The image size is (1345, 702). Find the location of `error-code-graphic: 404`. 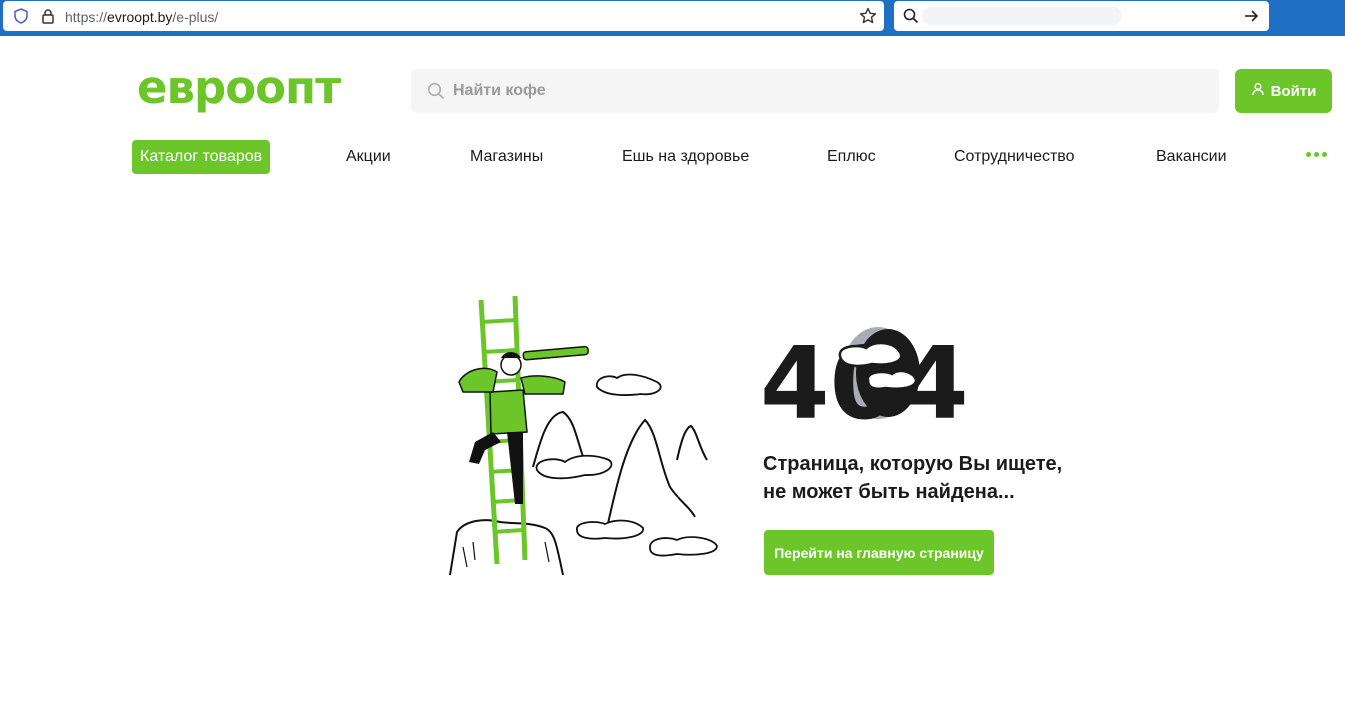

error-code-graphic: 404 is located at coordinates (880, 380).